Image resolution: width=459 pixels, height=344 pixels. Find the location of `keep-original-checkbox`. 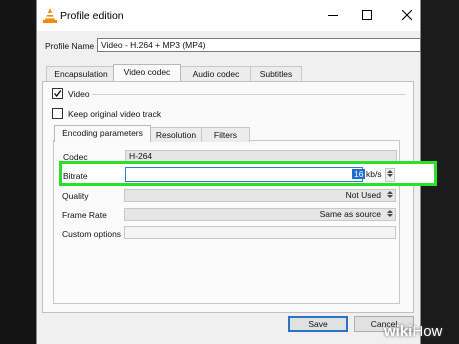

keep-original-checkbox is located at coordinates (57, 113).